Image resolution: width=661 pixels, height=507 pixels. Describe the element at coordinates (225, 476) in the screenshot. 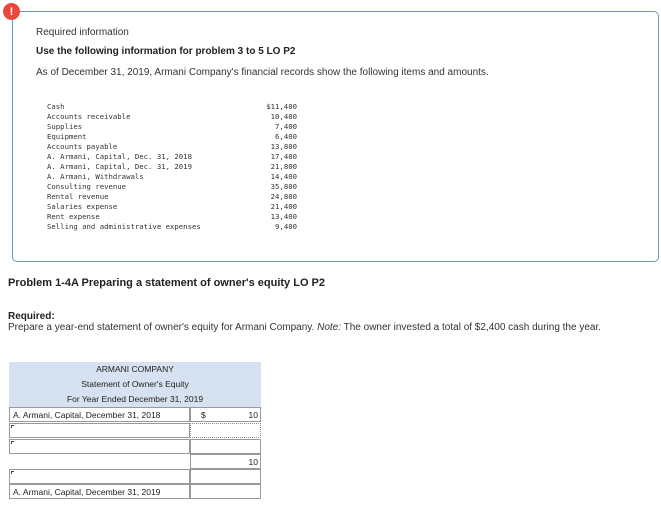

I see `row-5-amount-input` at that location.